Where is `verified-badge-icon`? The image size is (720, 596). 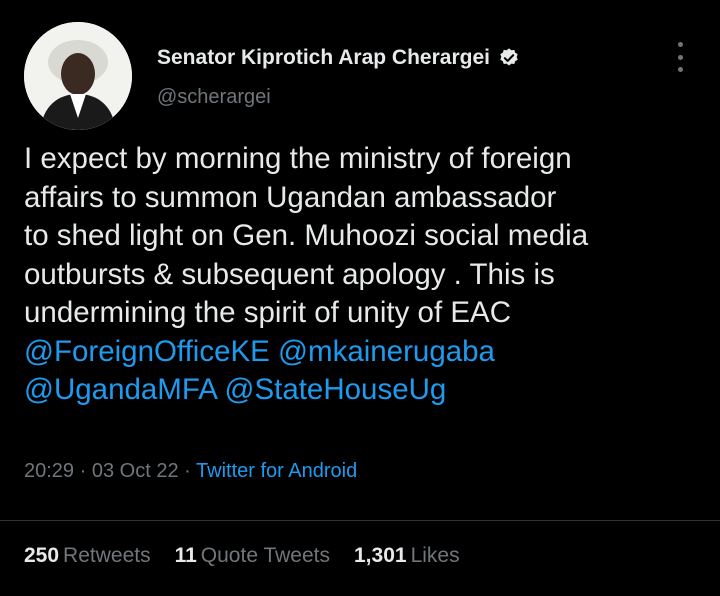 verified-badge-icon is located at coordinates (509, 57).